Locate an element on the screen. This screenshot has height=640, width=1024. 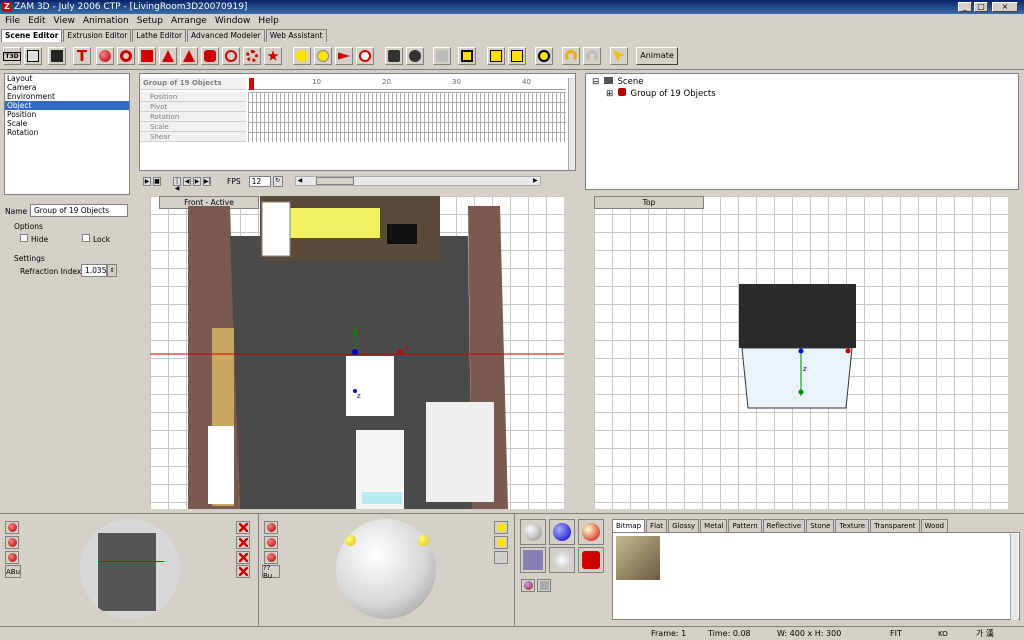
ime-language: KO is located at coordinates (943, 634).